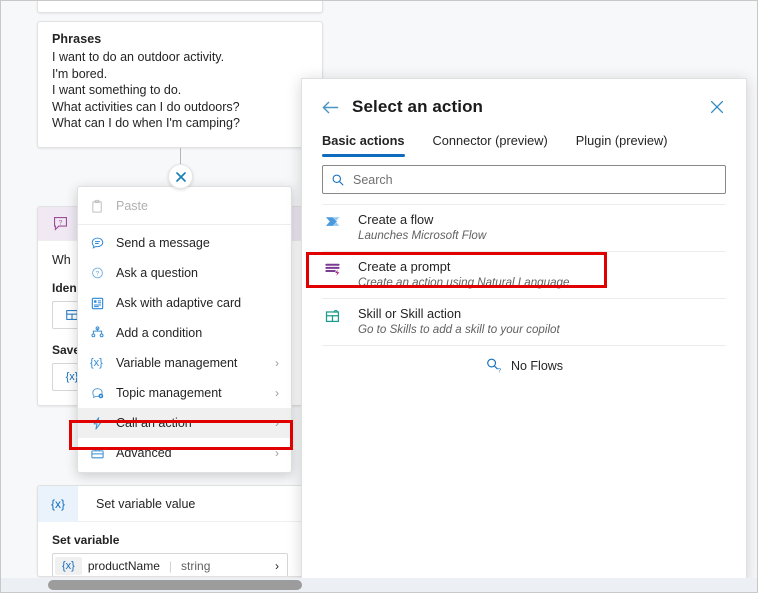 The image size is (758, 593). I want to click on power-automate-flow-icon, so click(341, 221).